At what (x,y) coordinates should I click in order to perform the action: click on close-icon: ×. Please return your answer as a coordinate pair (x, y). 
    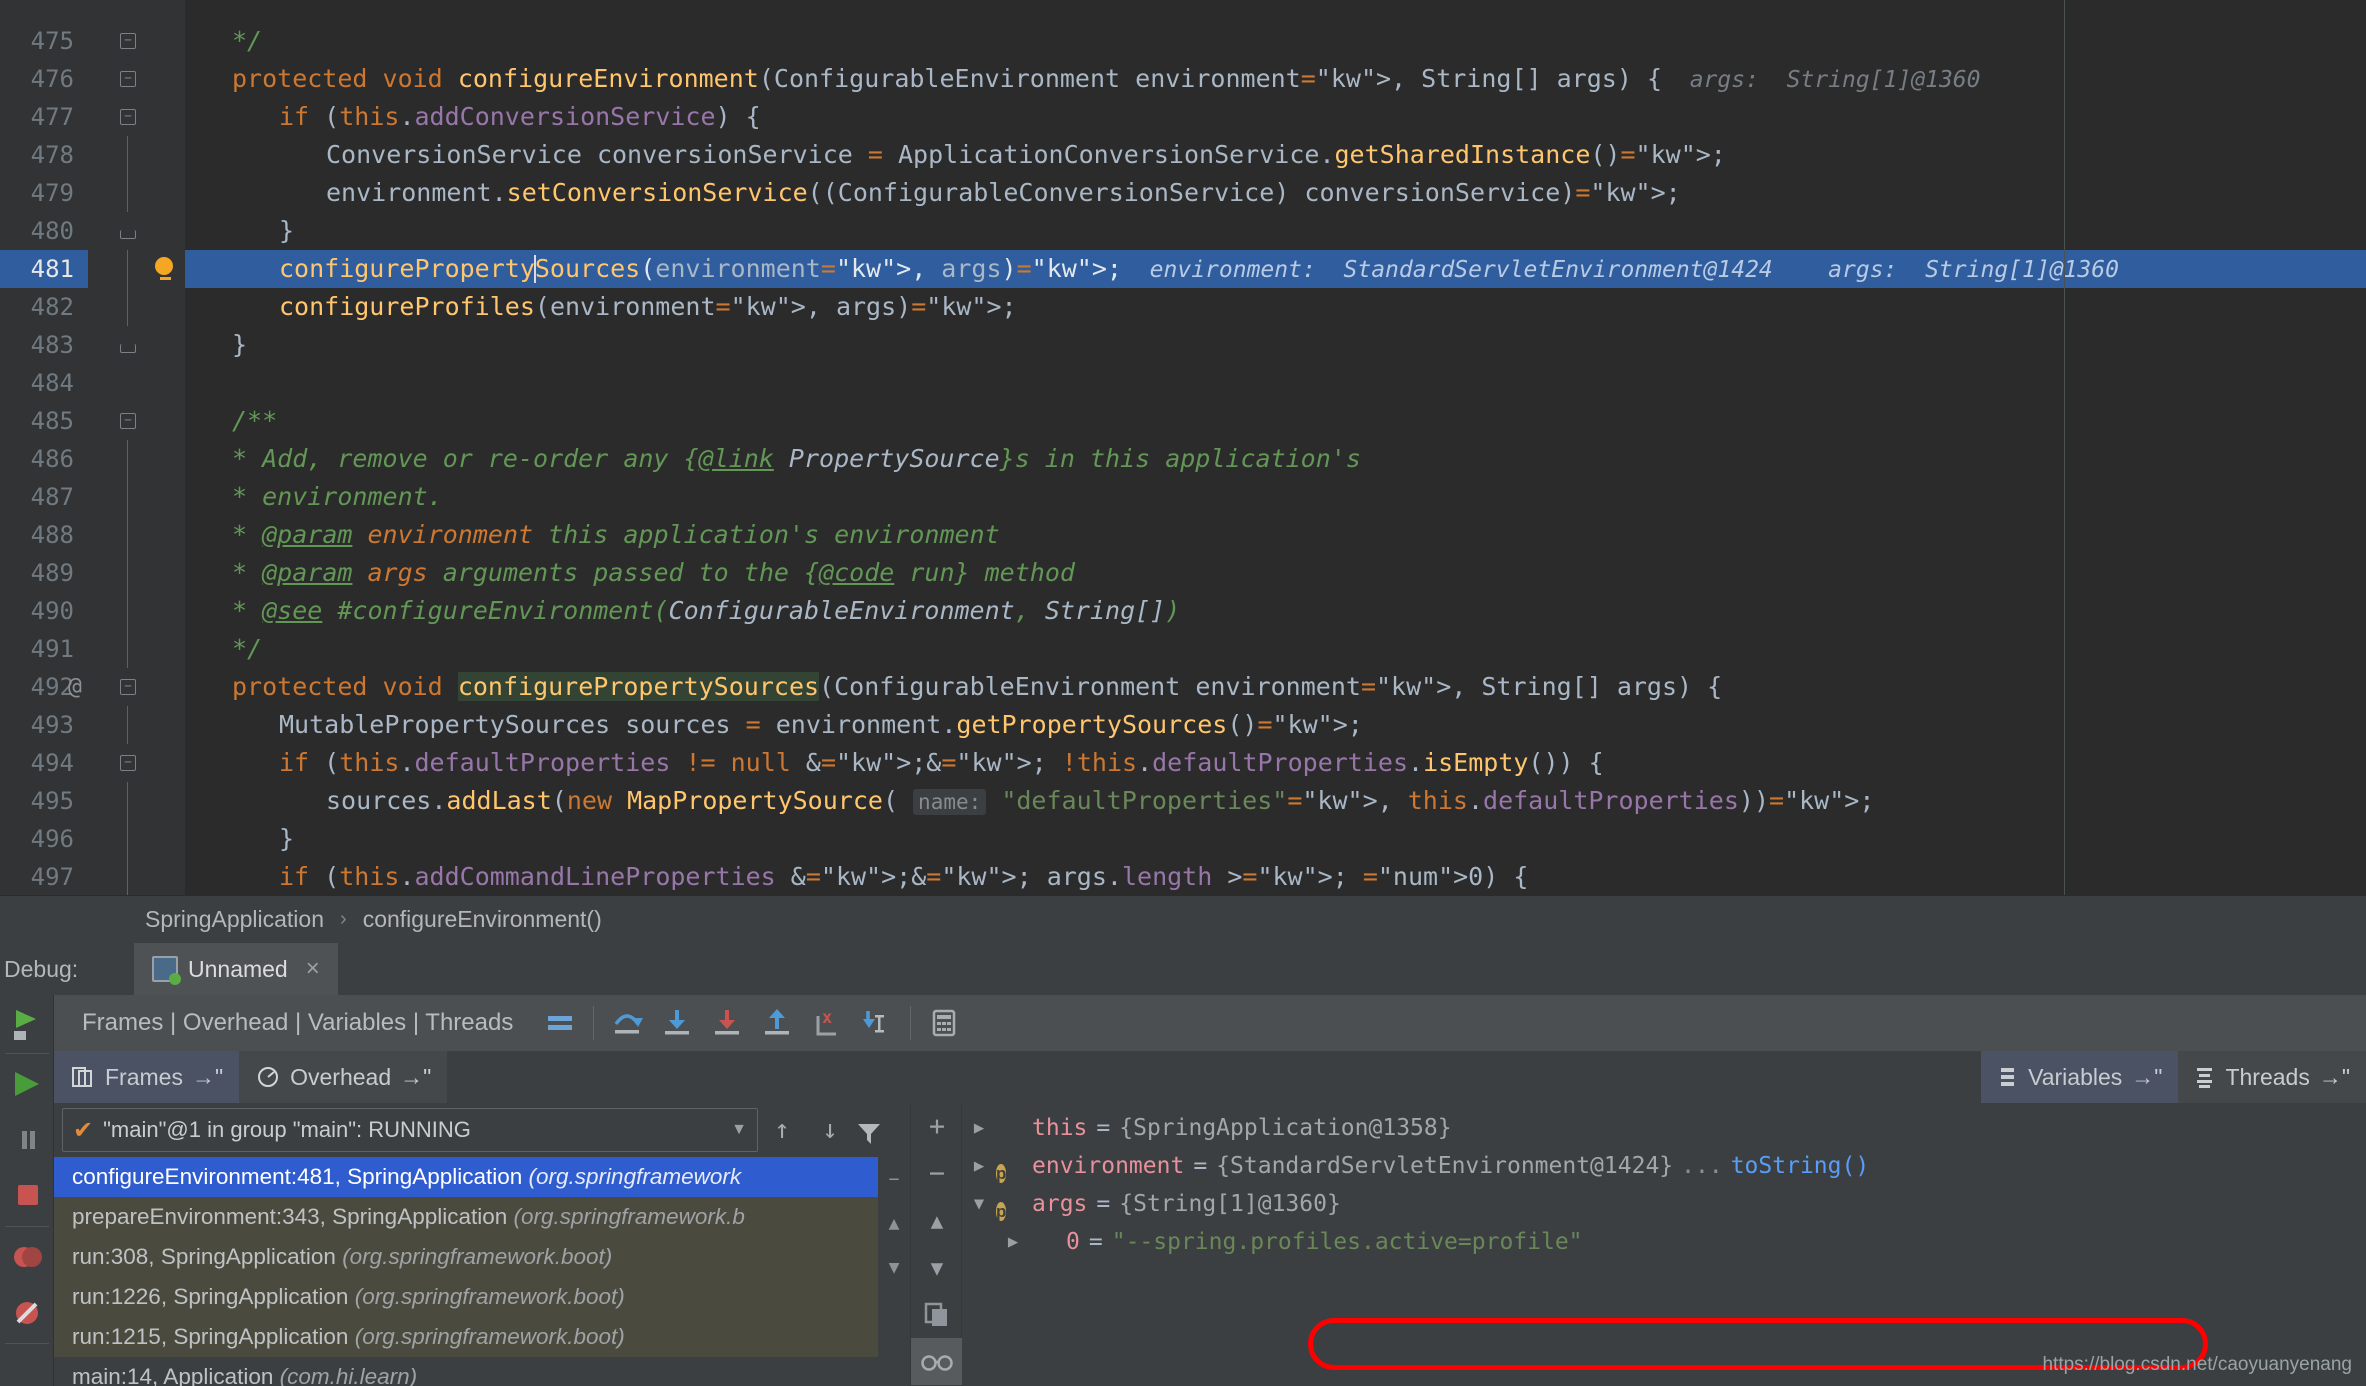
    Looking at the image, I should click on (313, 969).